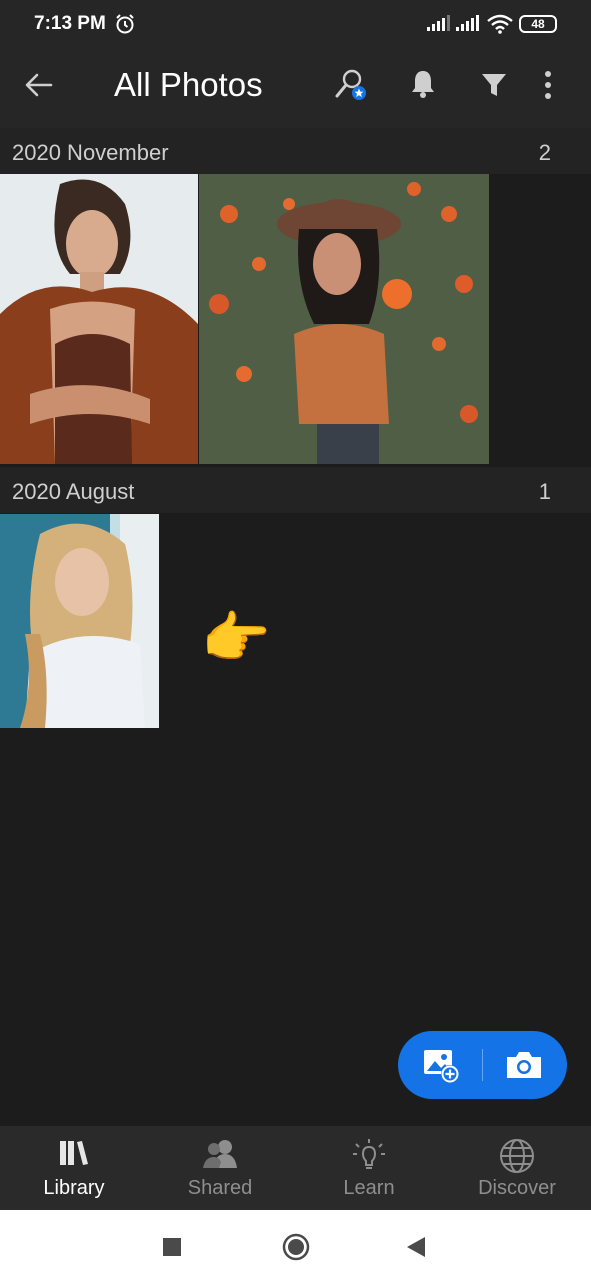 The width and height of the screenshot is (591, 1280). What do you see at coordinates (295, 151) in the screenshot?
I see `section-header-november: 2020 November 2` at bounding box center [295, 151].